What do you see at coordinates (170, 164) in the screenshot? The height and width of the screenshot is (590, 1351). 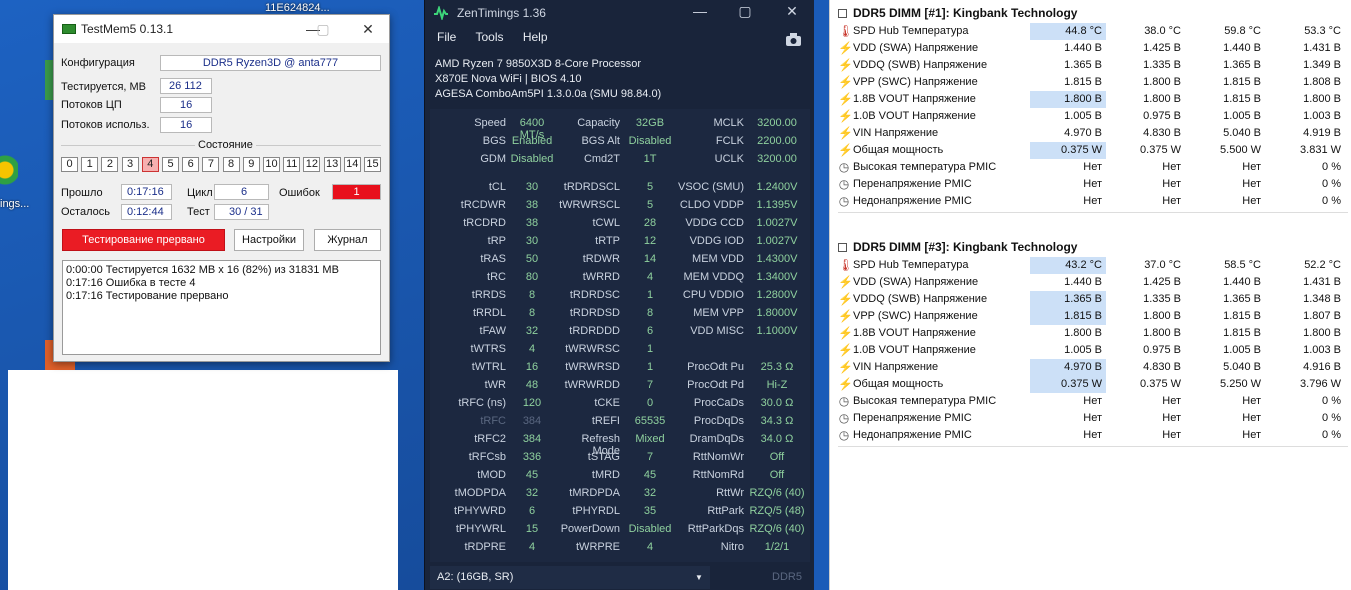 I see `state-box-5: 5` at bounding box center [170, 164].